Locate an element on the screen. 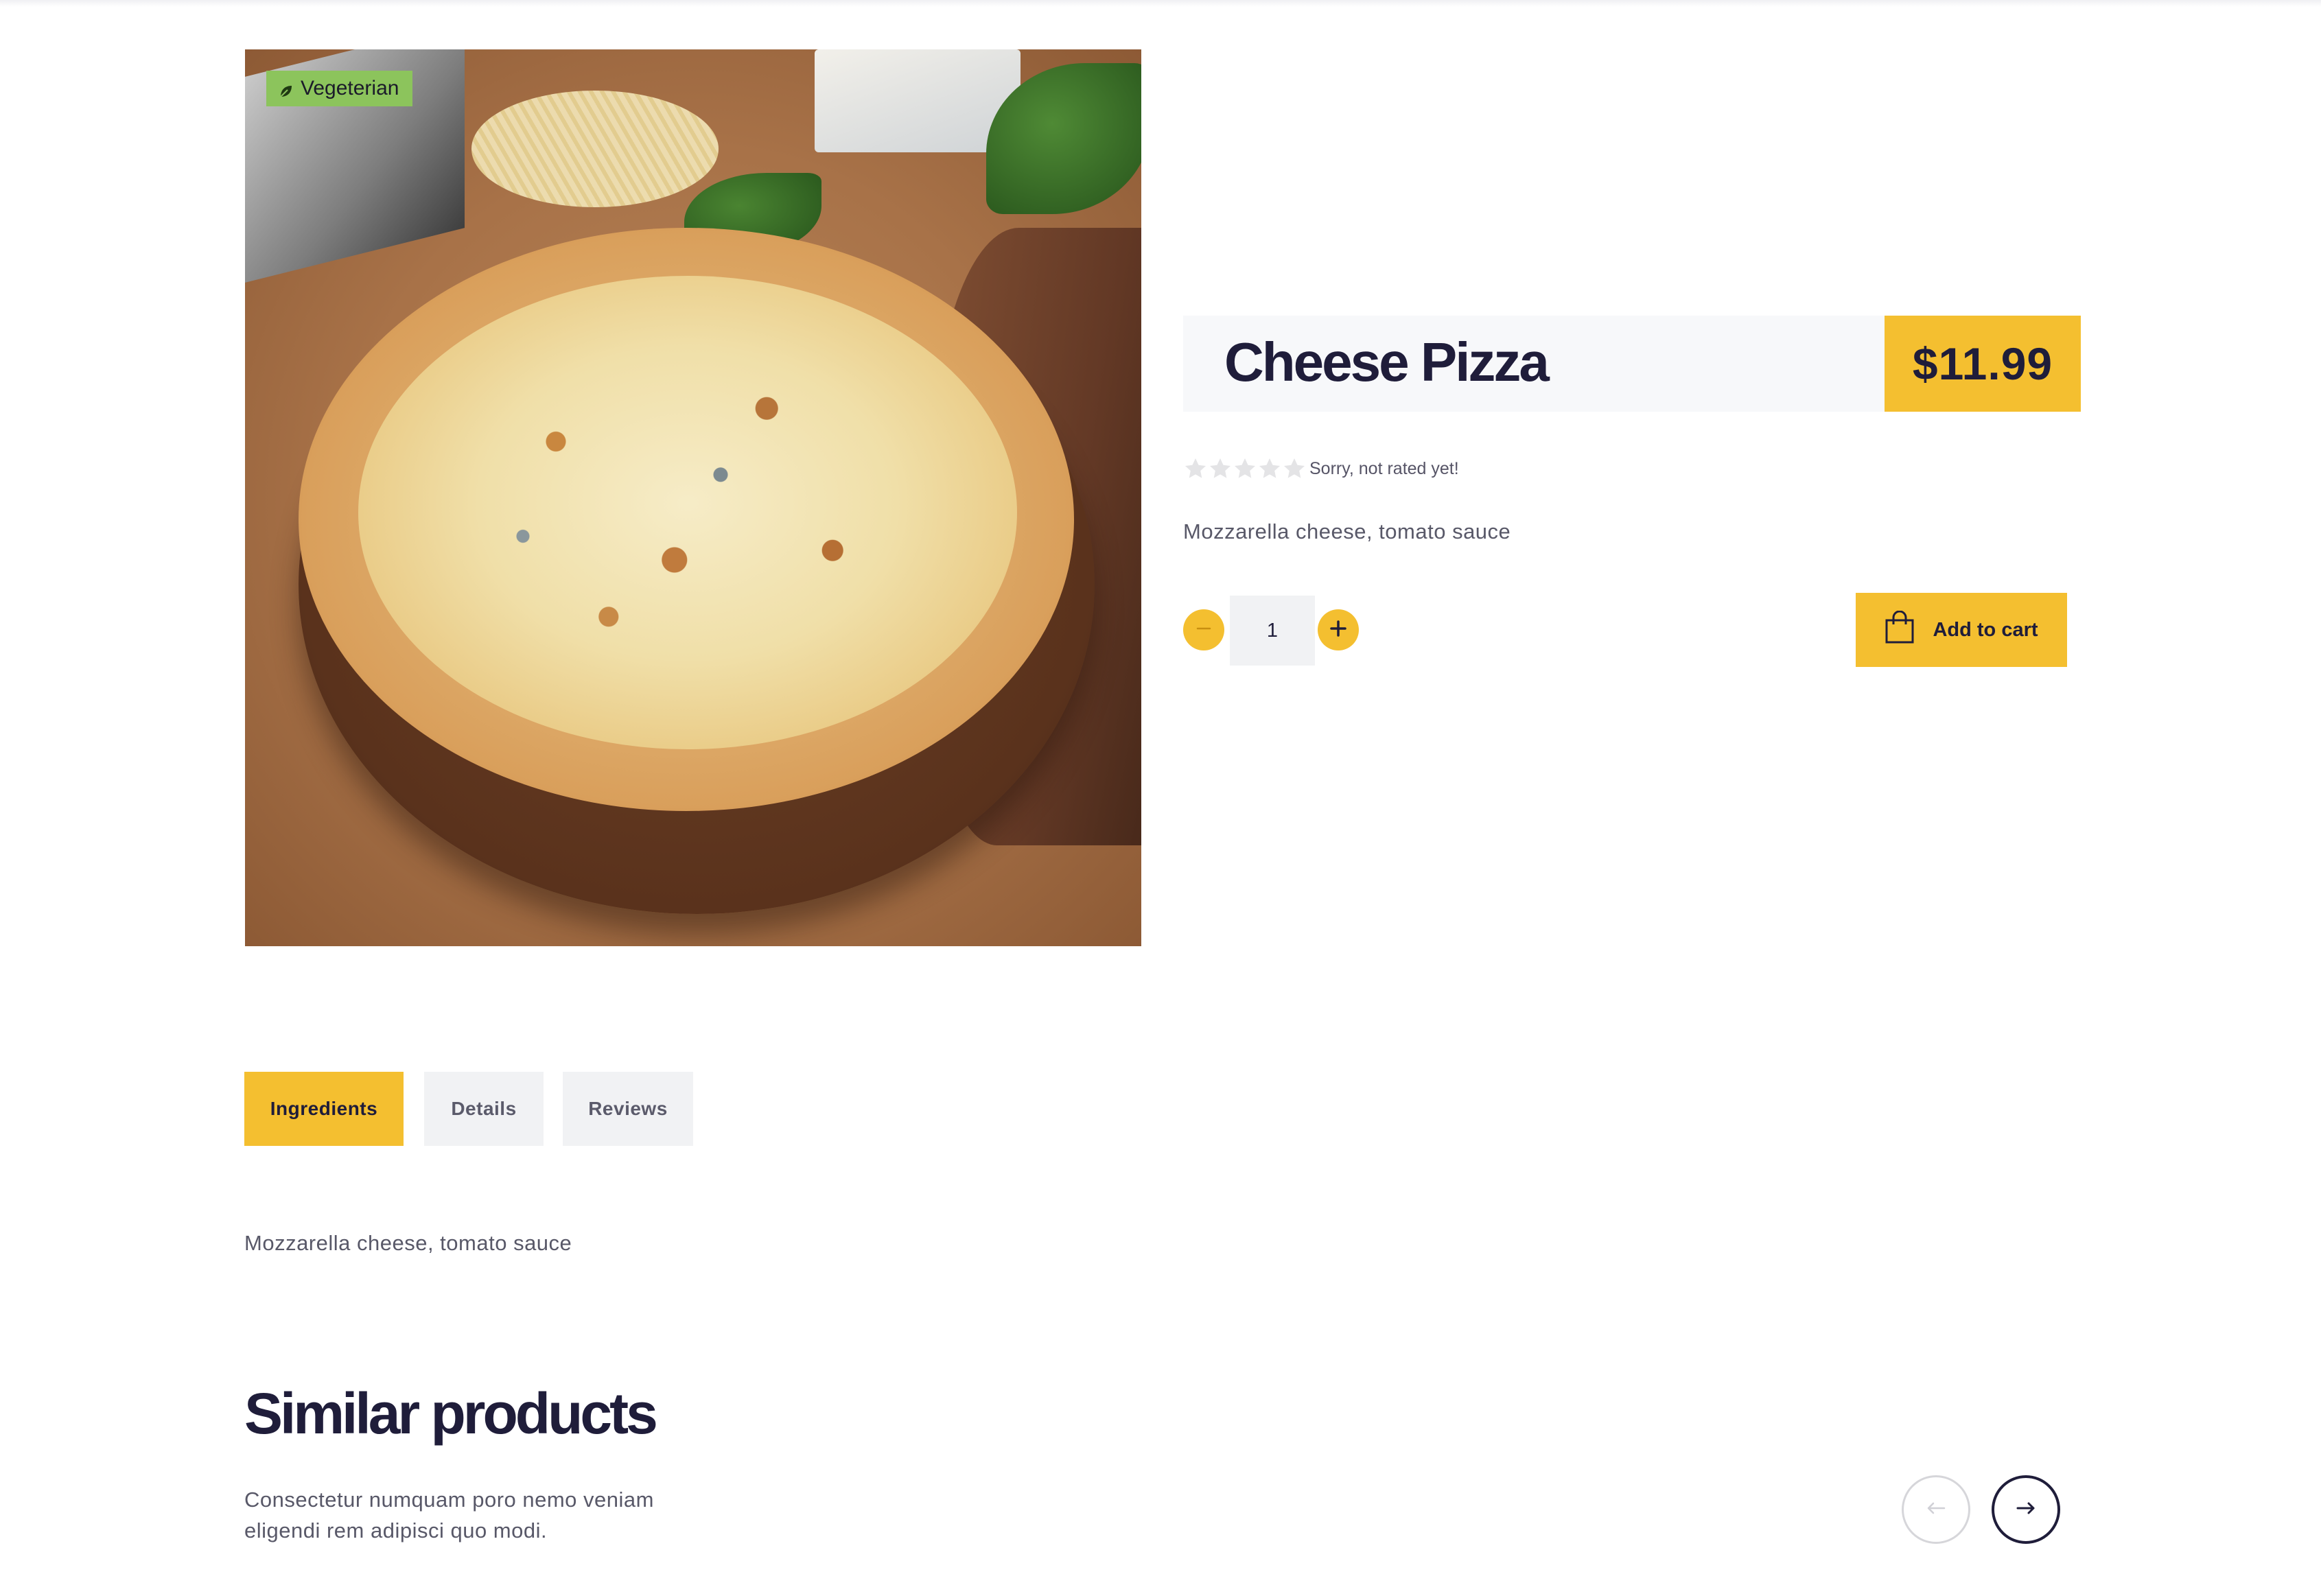 The height and width of the screenshot is (1596, 2321). quantity-decrease-button is located at coordinates (1203, 629).